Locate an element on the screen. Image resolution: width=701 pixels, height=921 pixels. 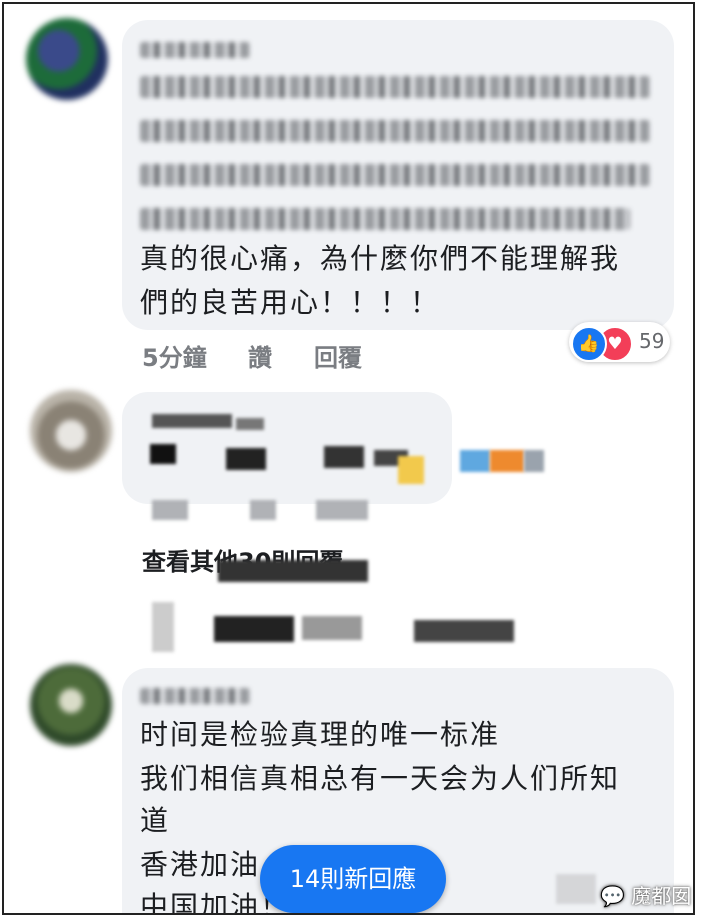
reaction-count: 59 is located at coordinates (652, 341).